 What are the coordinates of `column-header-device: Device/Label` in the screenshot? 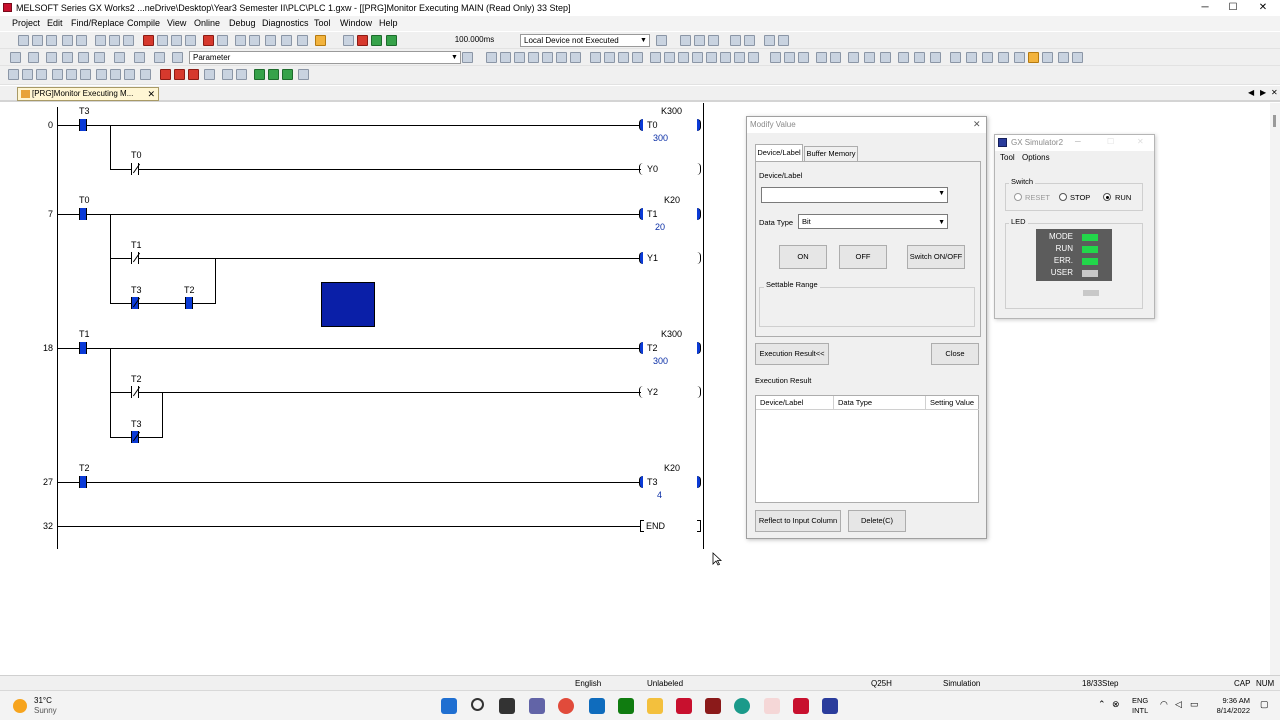 It's located at (795, 403).